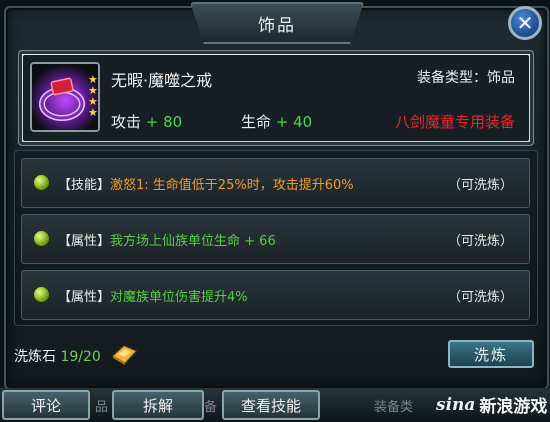  I want to click on close-icon: ✕, so click(525, 23).